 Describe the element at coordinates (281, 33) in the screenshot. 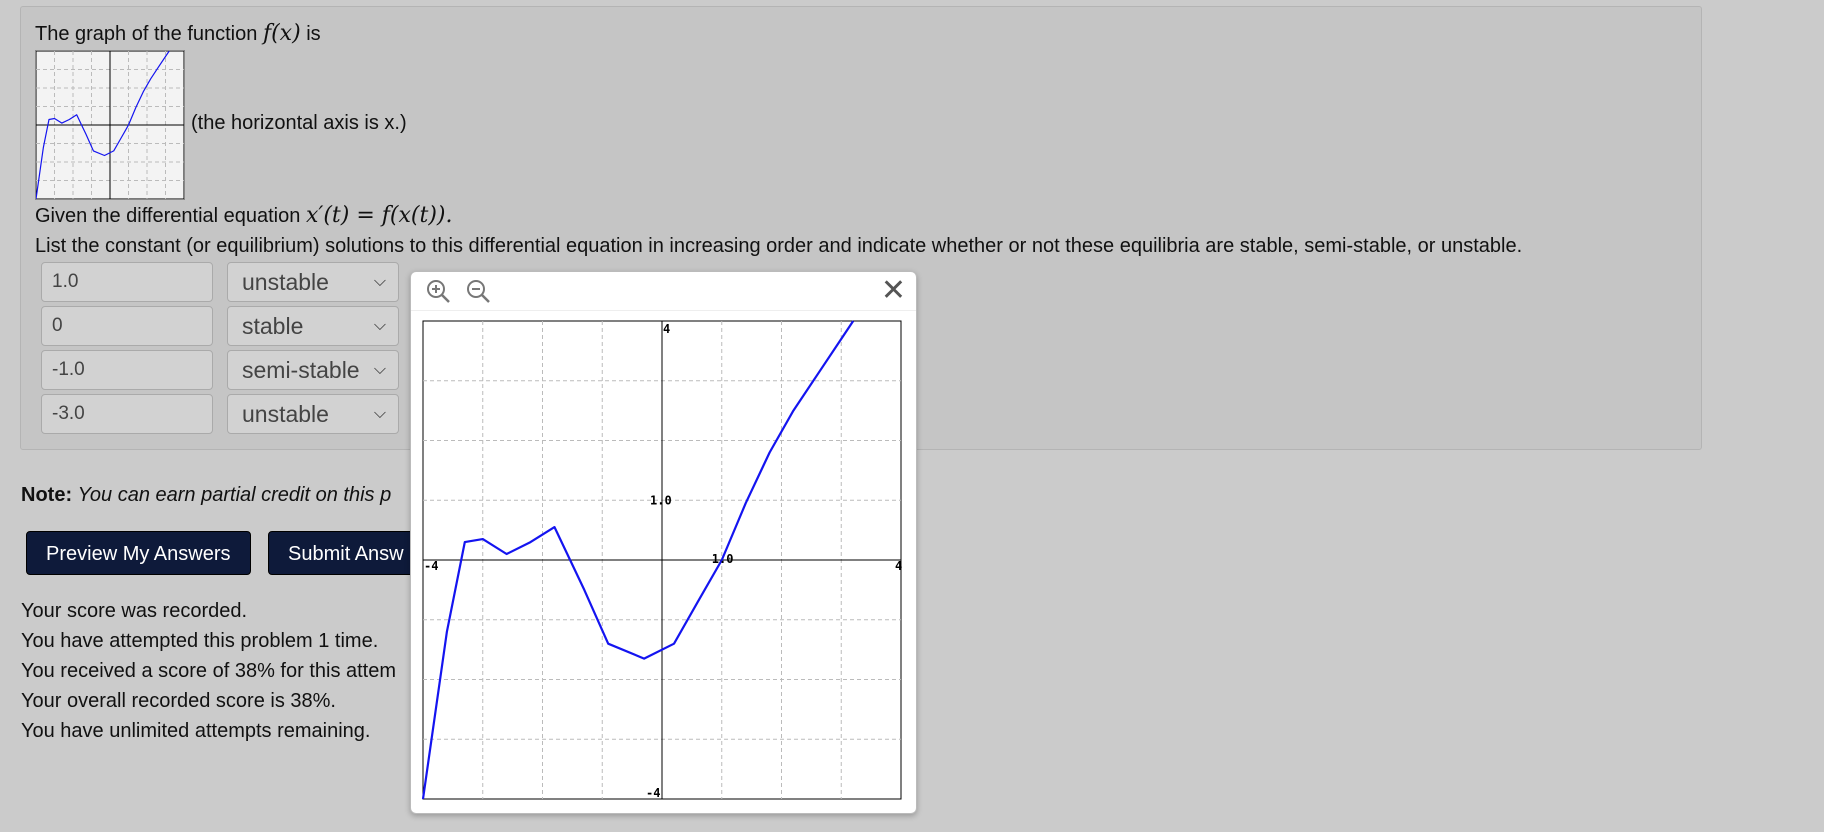

I see `intro-math: f(x)` at that location.